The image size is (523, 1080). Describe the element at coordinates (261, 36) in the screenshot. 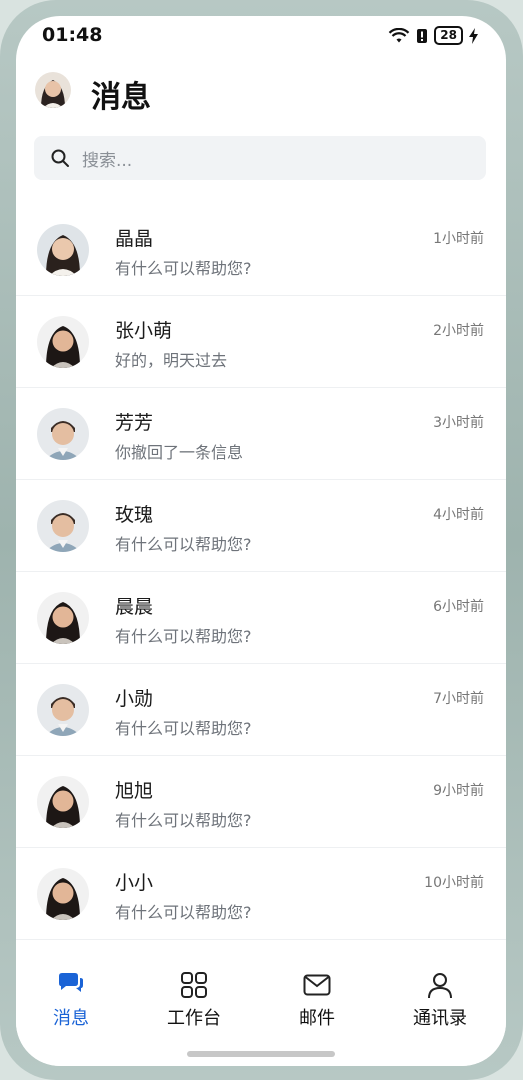

I see `status-bar: 01:48 28` at that location.